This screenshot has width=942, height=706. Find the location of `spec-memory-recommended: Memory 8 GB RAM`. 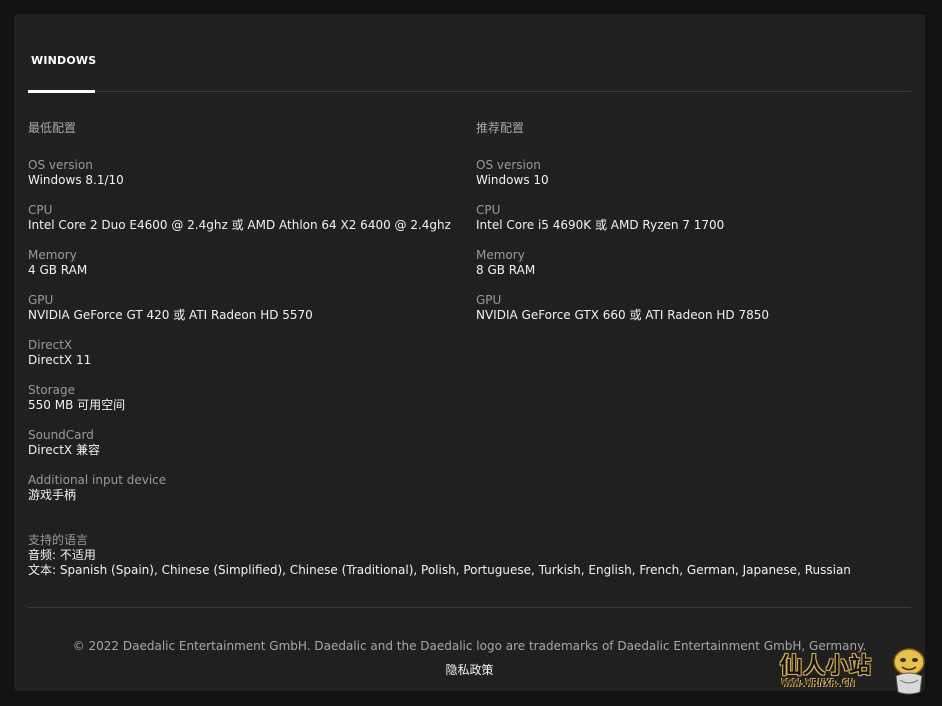

spec-memory-recommended: Memory 8 GB RAM is located at coordinates (691, 270).